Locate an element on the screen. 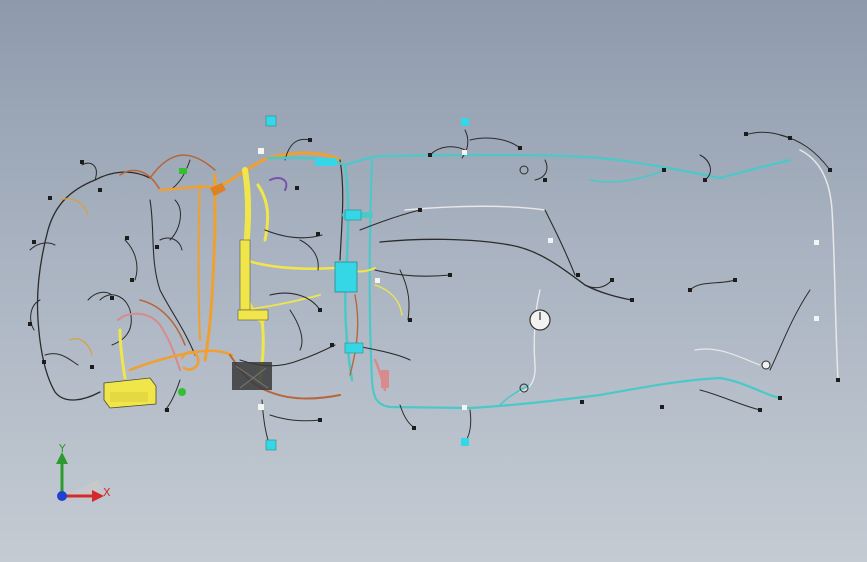 This screenshot has height=562, width=867. console-harness is located at coordinates (485, 299).